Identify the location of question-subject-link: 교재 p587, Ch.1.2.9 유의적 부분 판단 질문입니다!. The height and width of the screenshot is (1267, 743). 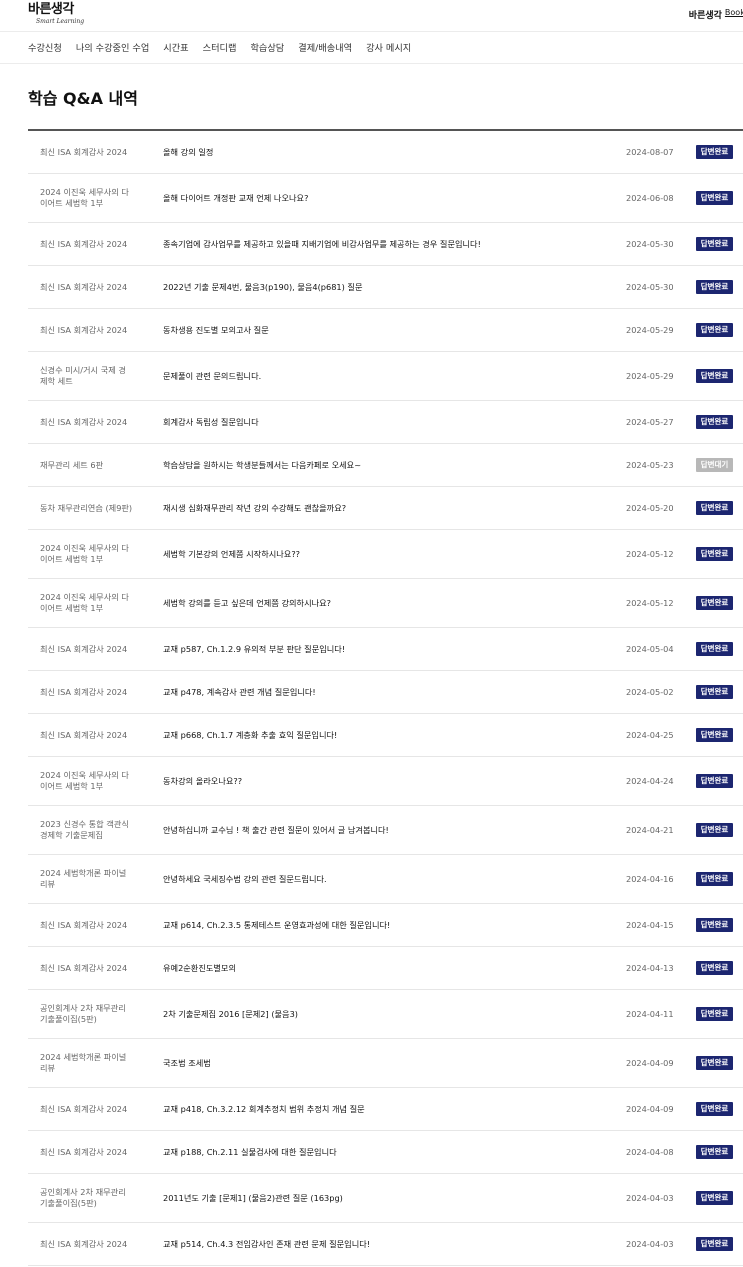
(254, 649).